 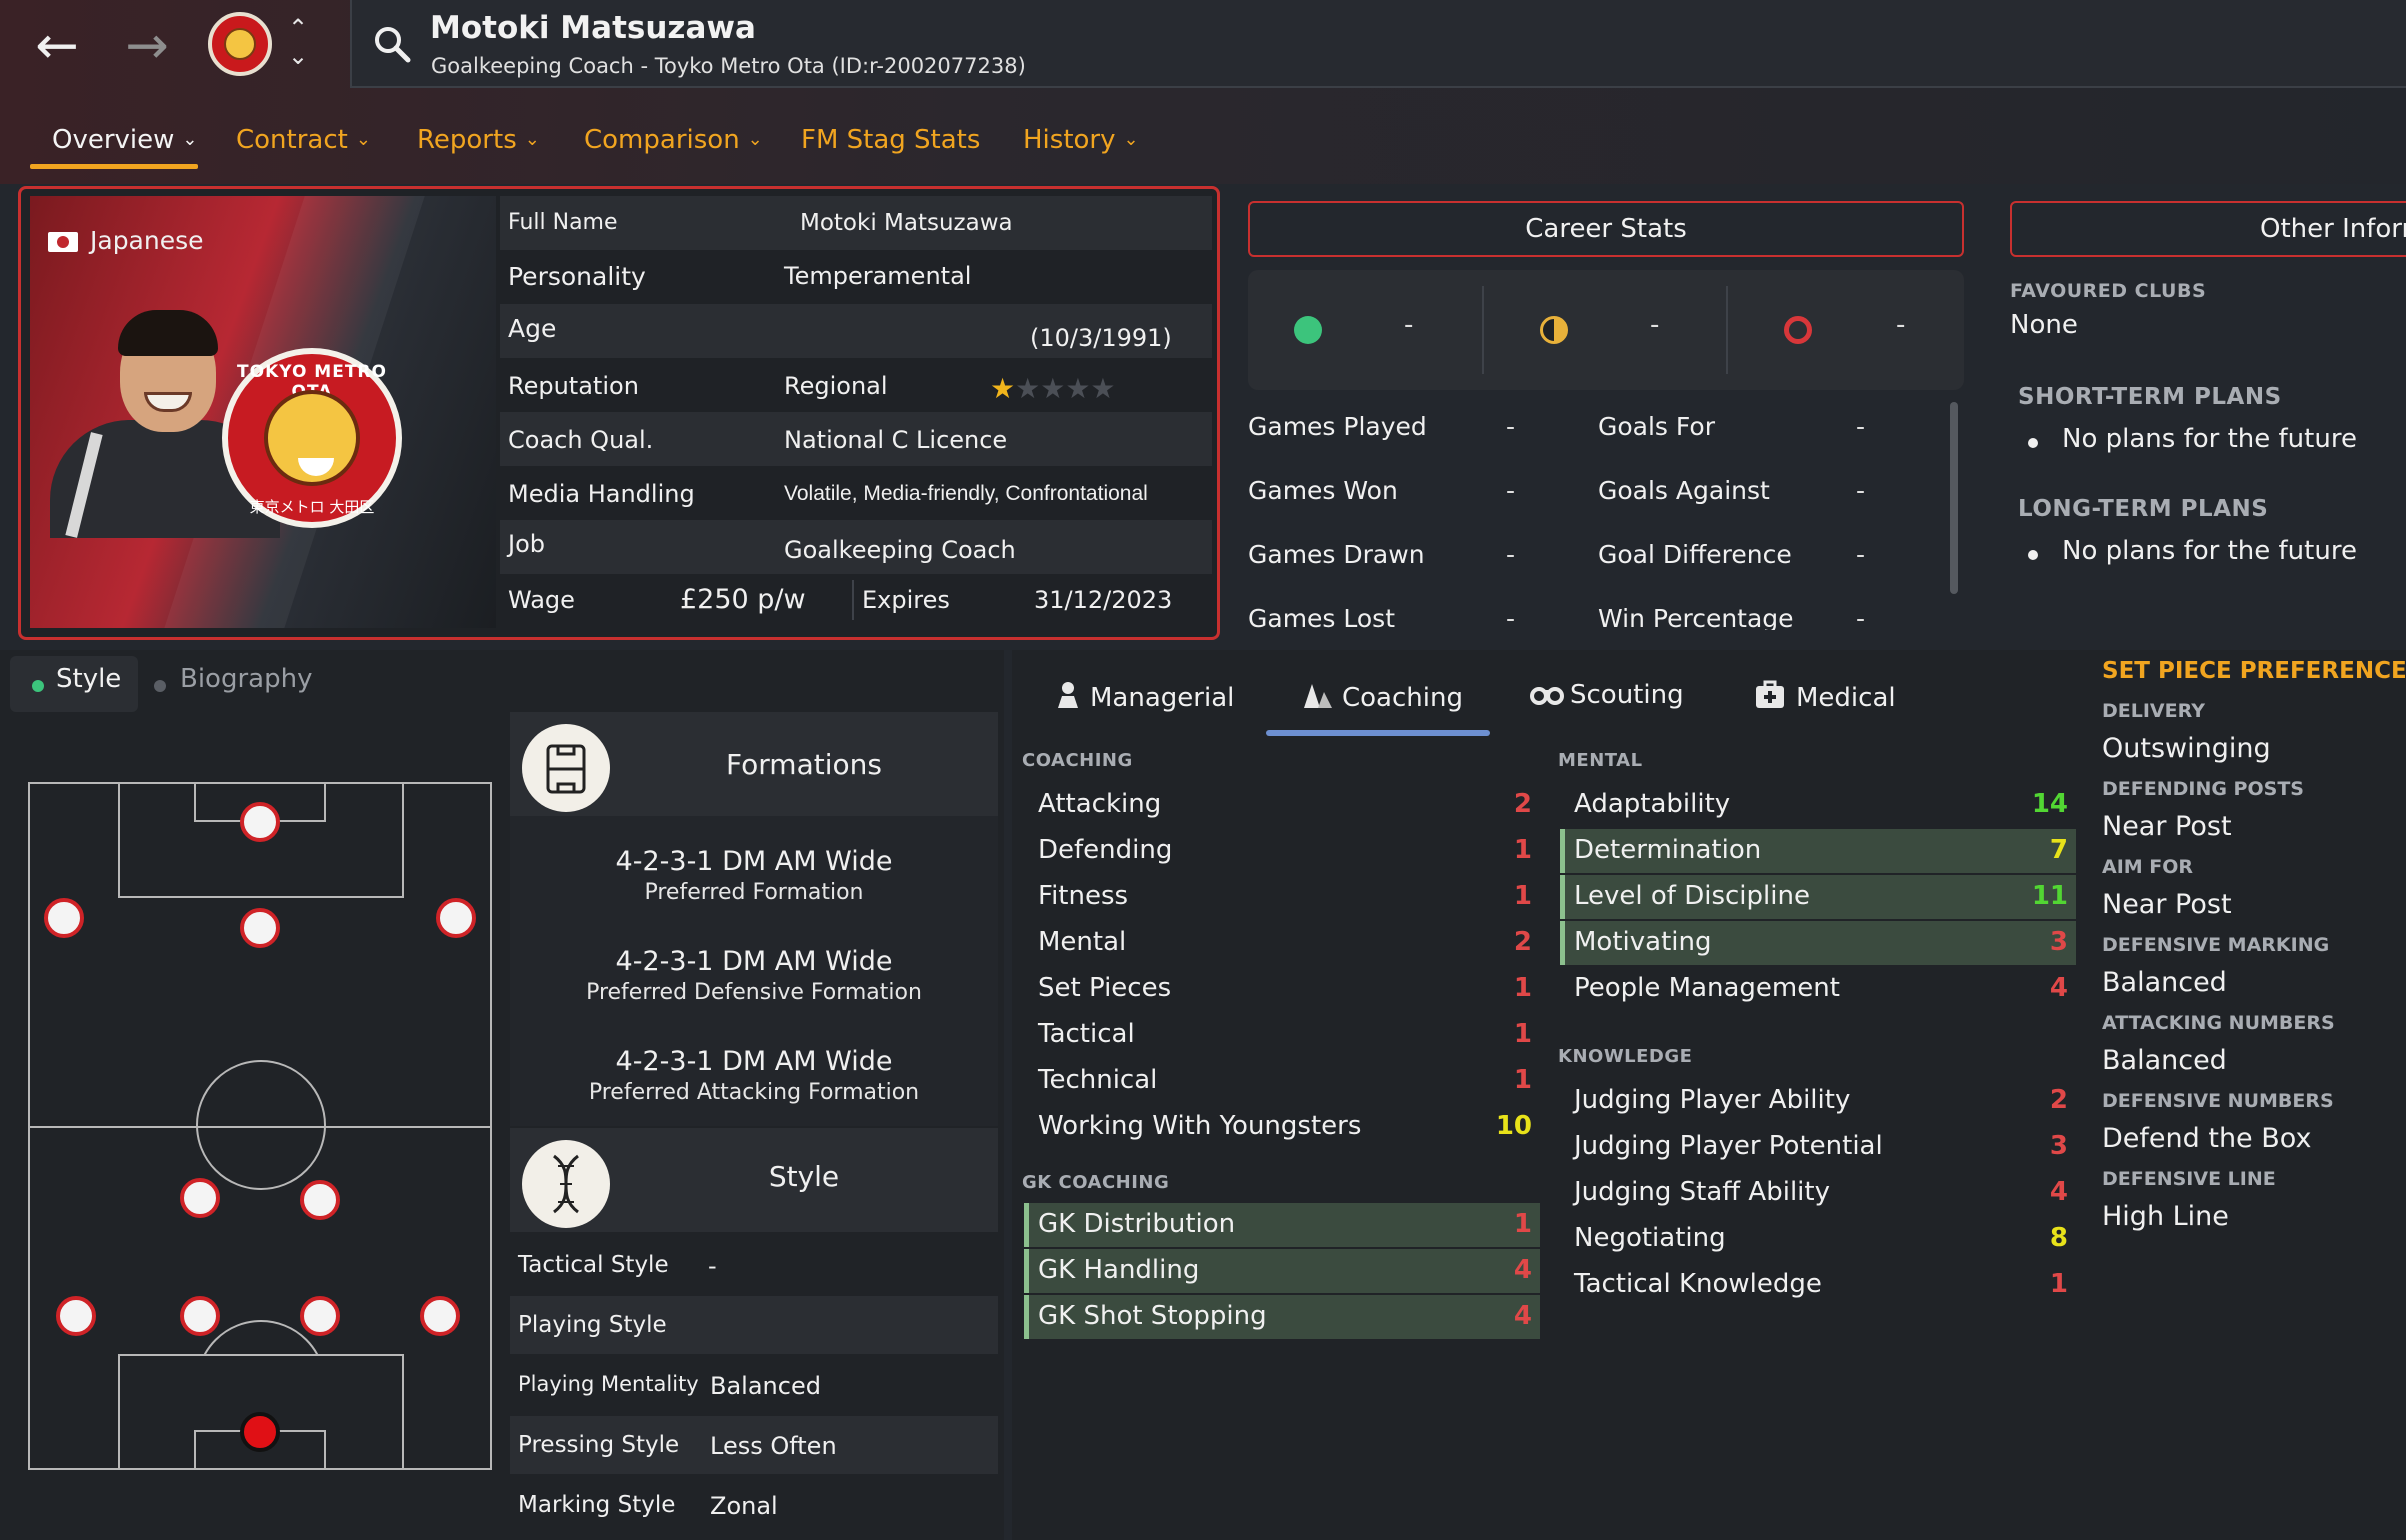 What do you see at coordinates (2189, 1179) in the screenshot?
I see `set-piece-label: DEFENSIVE LINE` at bounding box center [2189, 1179].